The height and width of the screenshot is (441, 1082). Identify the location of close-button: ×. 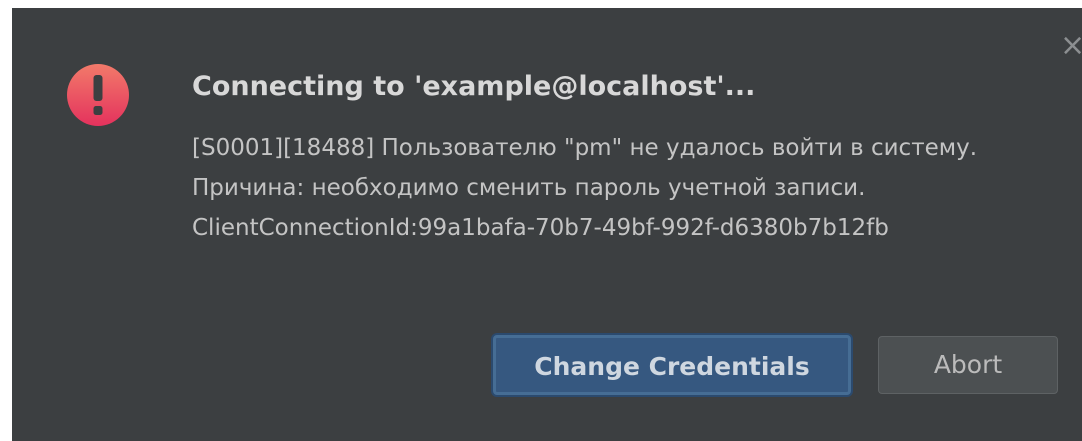
(1071, 46).